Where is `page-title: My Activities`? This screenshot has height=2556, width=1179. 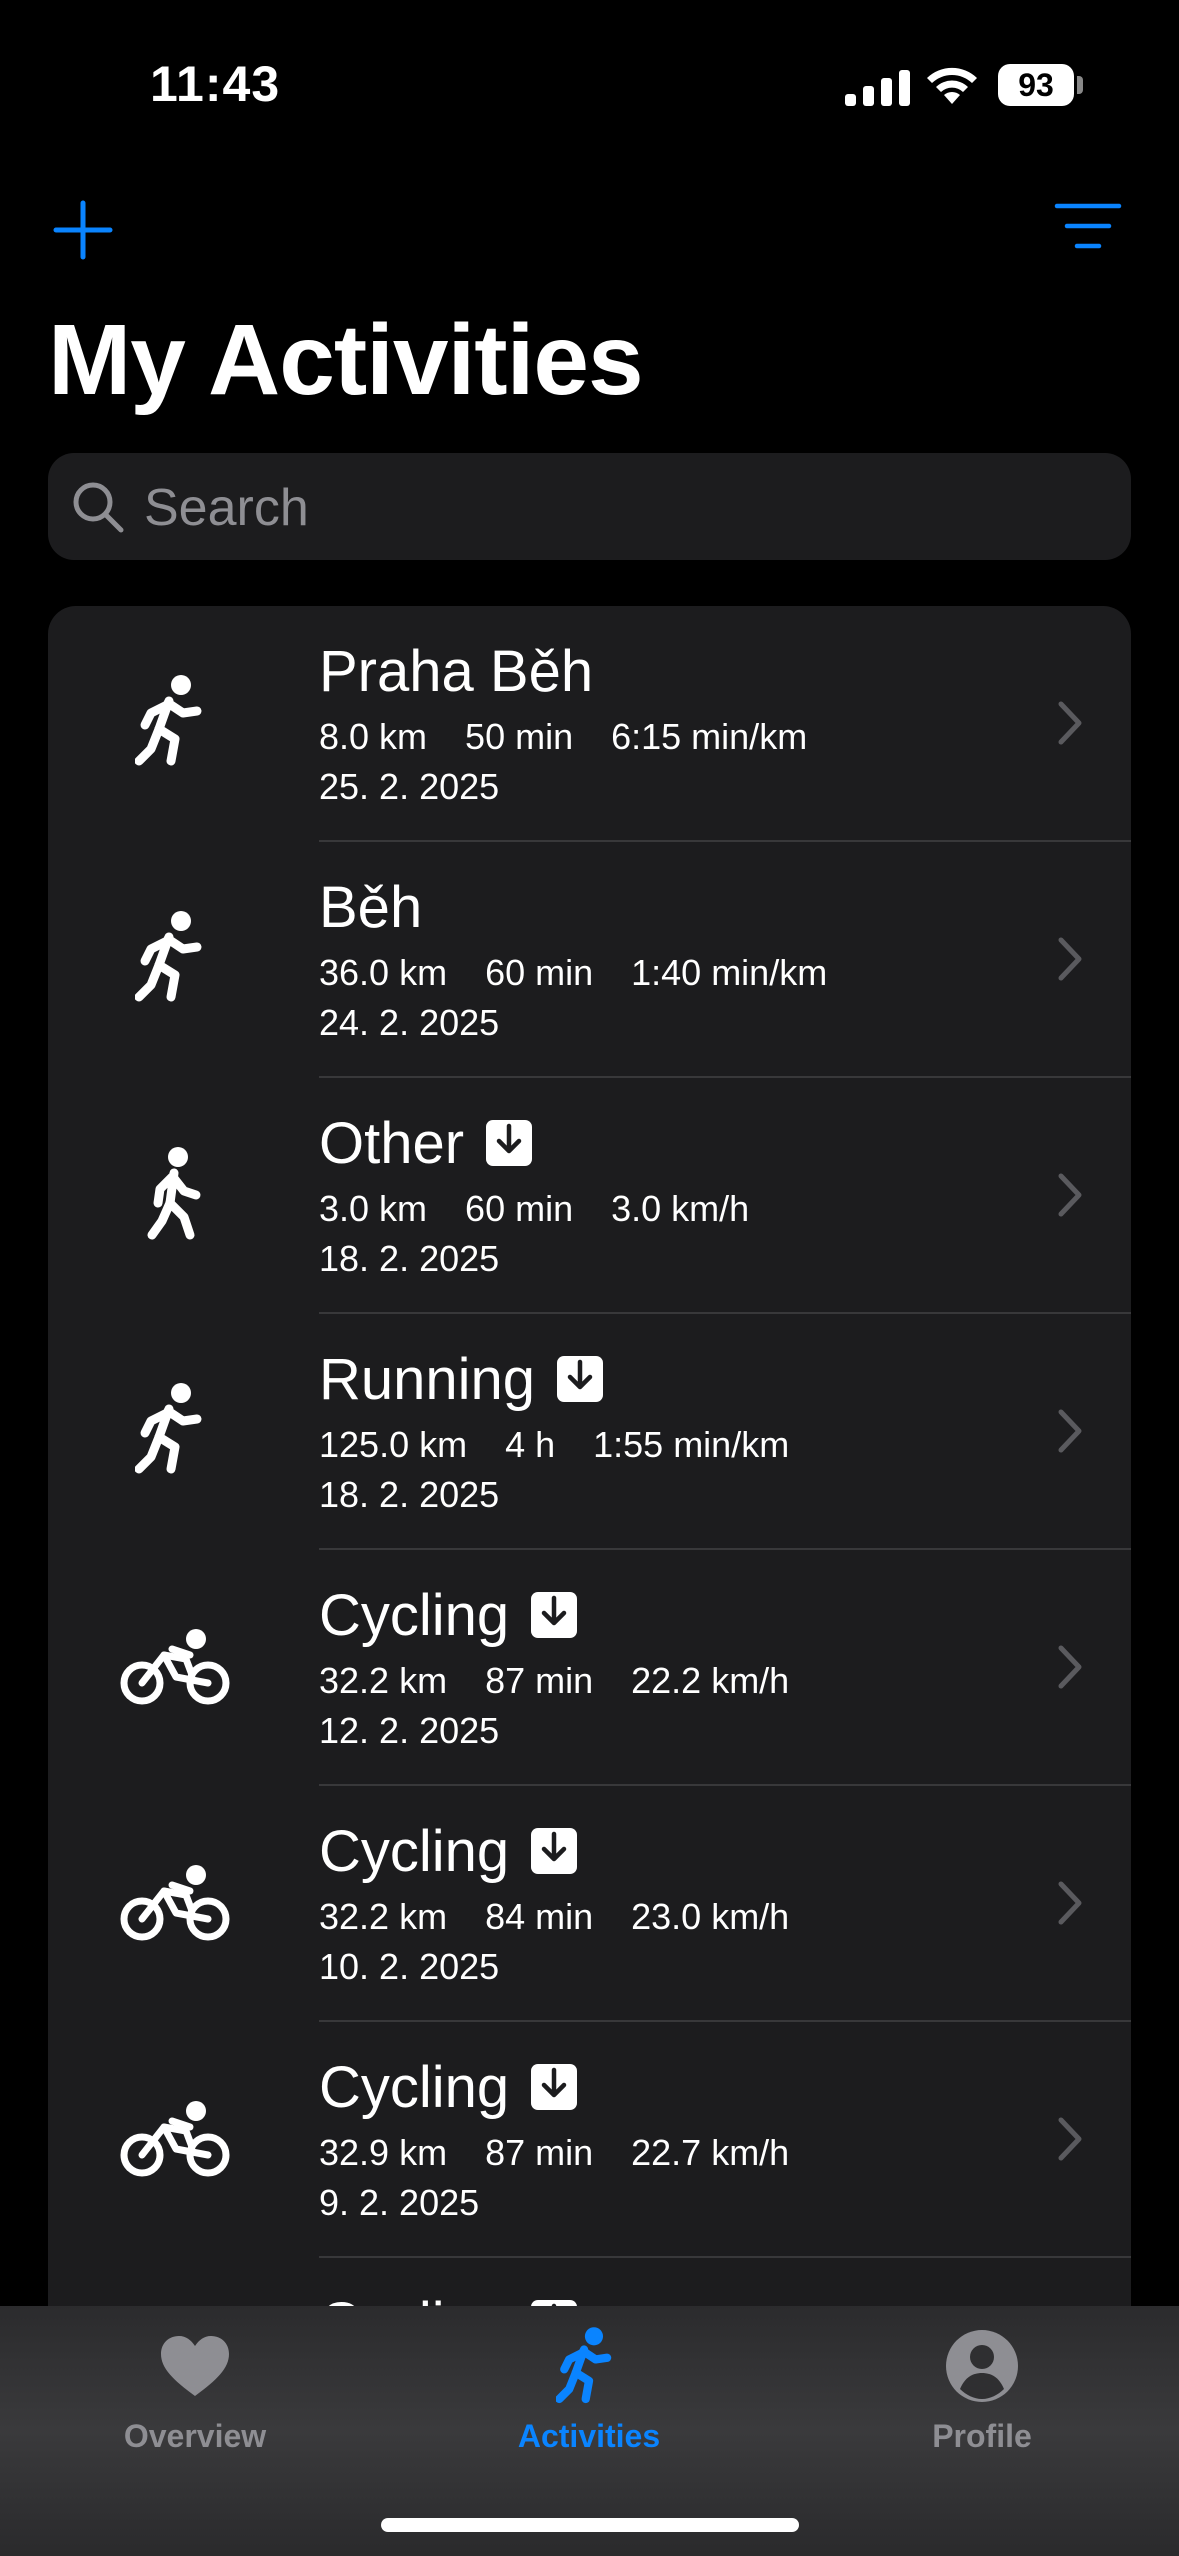 page-title: My Activities is located at coordinates (346, 360).